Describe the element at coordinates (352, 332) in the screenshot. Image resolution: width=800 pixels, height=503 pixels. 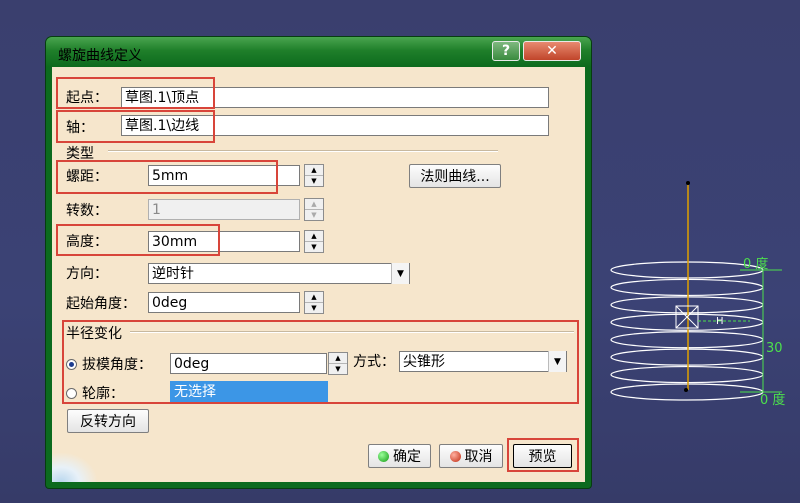
I see `radius-variation-divider` at that location.